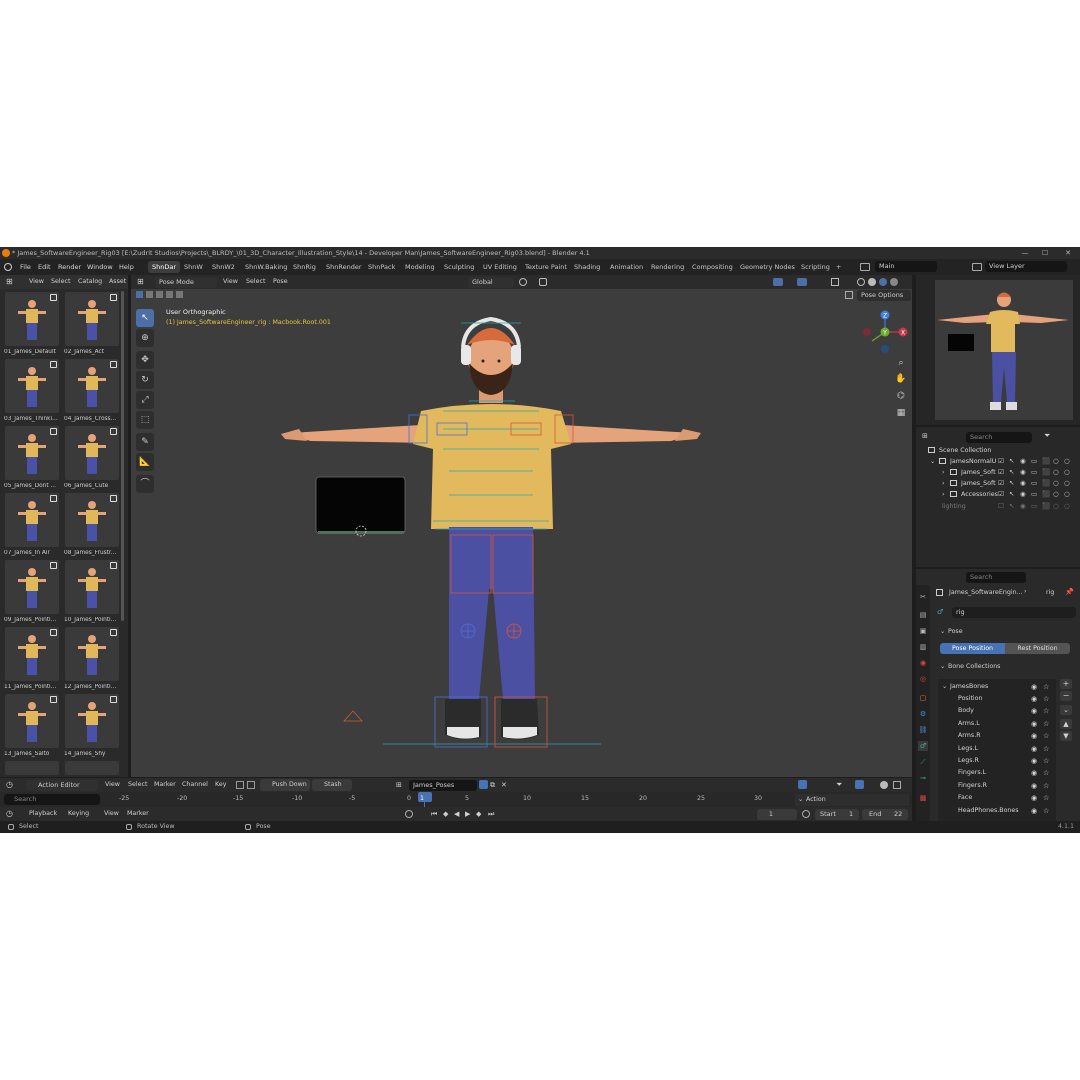 This screenshot has height=1080, width=1080. I want to click on unlink-action-icon: ✕, so click(504, 785).